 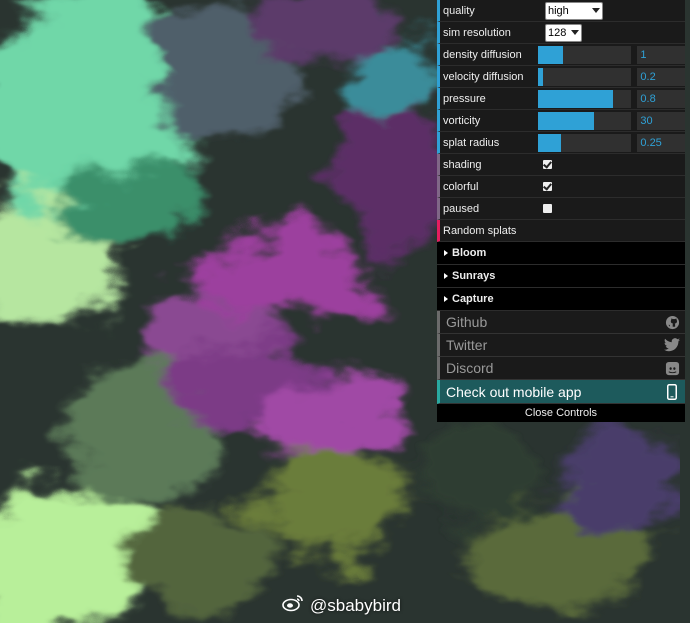 I want to click on slider-label: density diffusion, so click(x=482, y=54).